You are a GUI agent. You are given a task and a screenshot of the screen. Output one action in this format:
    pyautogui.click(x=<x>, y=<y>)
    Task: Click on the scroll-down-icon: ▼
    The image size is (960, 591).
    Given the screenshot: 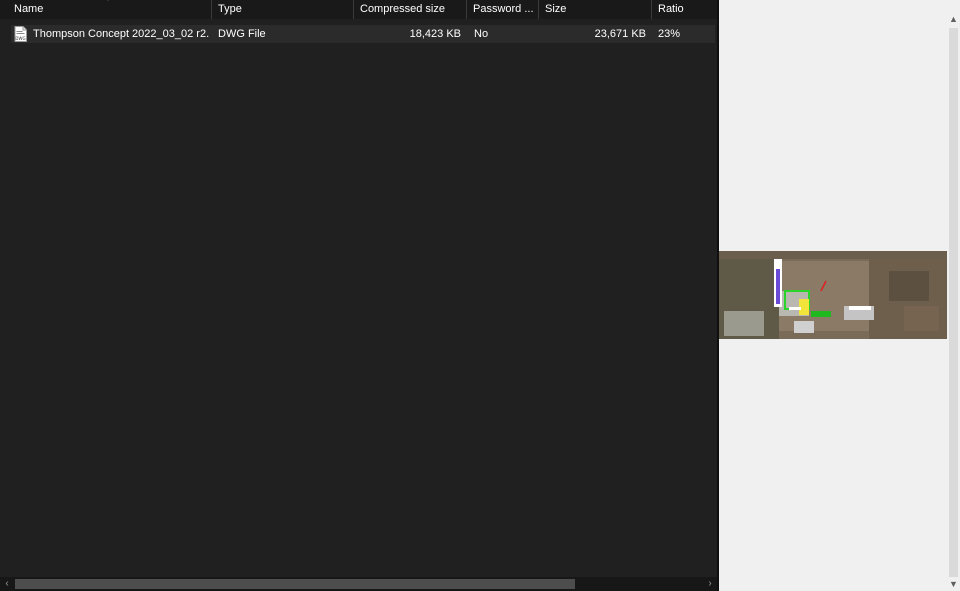 What is the action you would take?
    pyautogui.click(x=953, y=584)
    